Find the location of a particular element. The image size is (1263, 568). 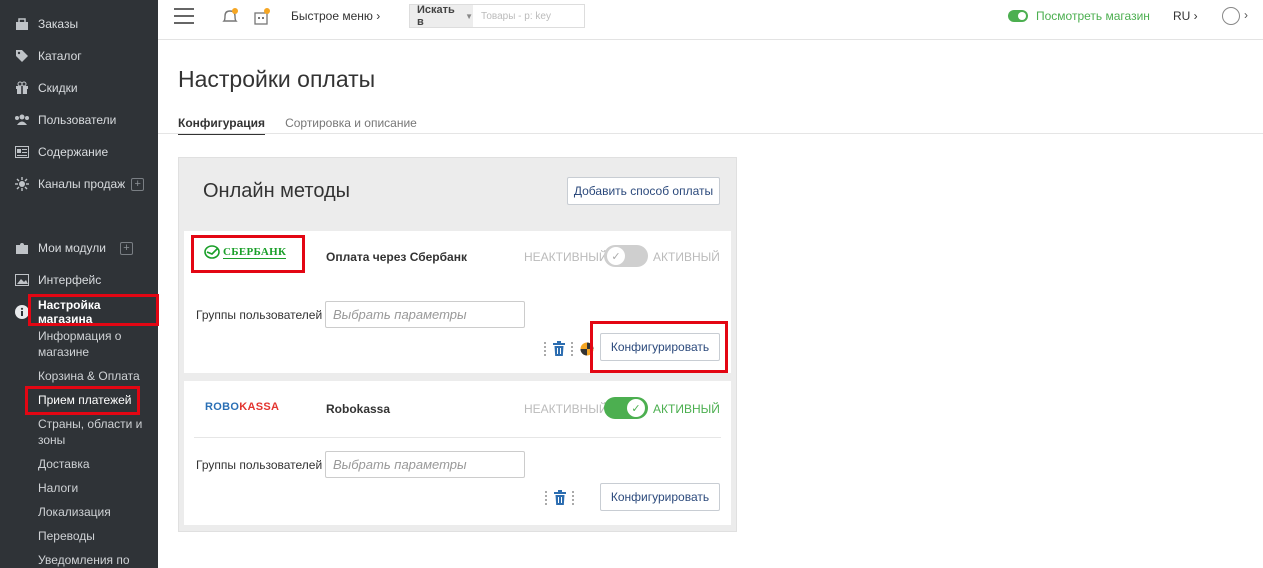

card-divider is located at coordinates (457, 437).